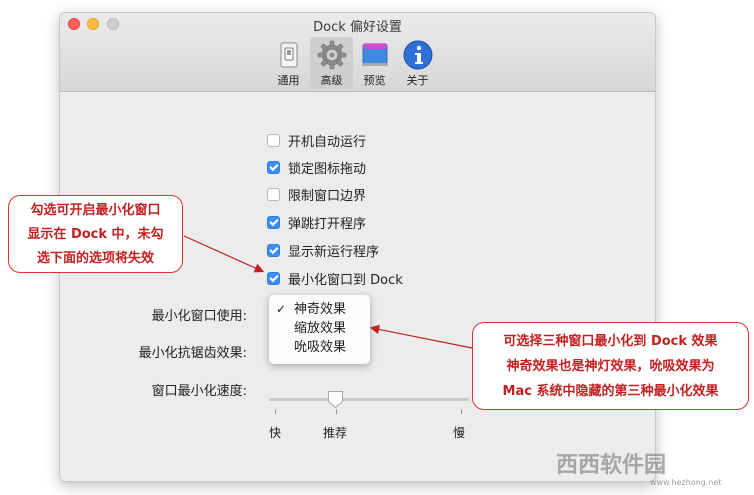 Image resolution: width=754 pixels, height=495 pixels. I want to click on minimize-speed-label: 窗口最小化速度:, so click(199, 391).